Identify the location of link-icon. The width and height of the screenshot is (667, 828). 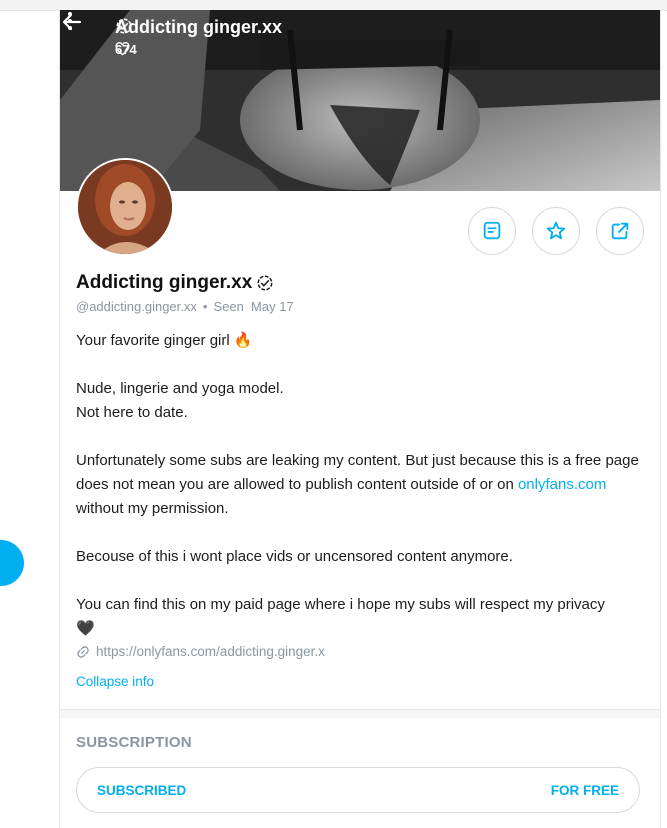
(83, 651).